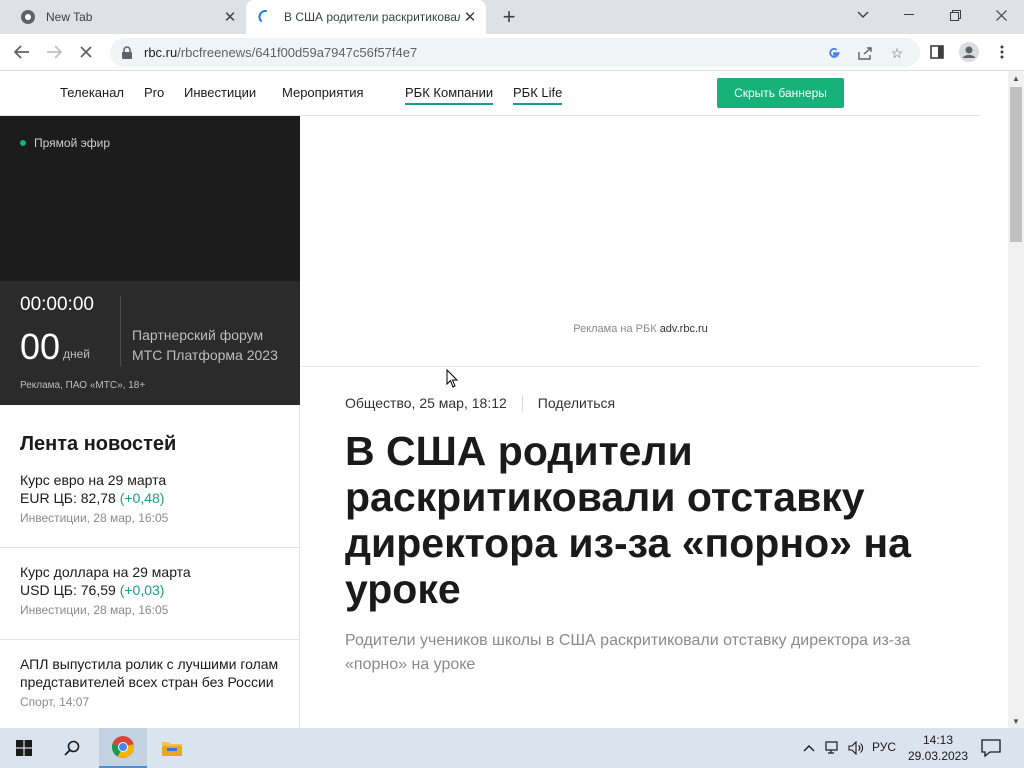 The image size is (1024, 768). I want to click on news-feed-title: Лента новостей, so click(98, 444).